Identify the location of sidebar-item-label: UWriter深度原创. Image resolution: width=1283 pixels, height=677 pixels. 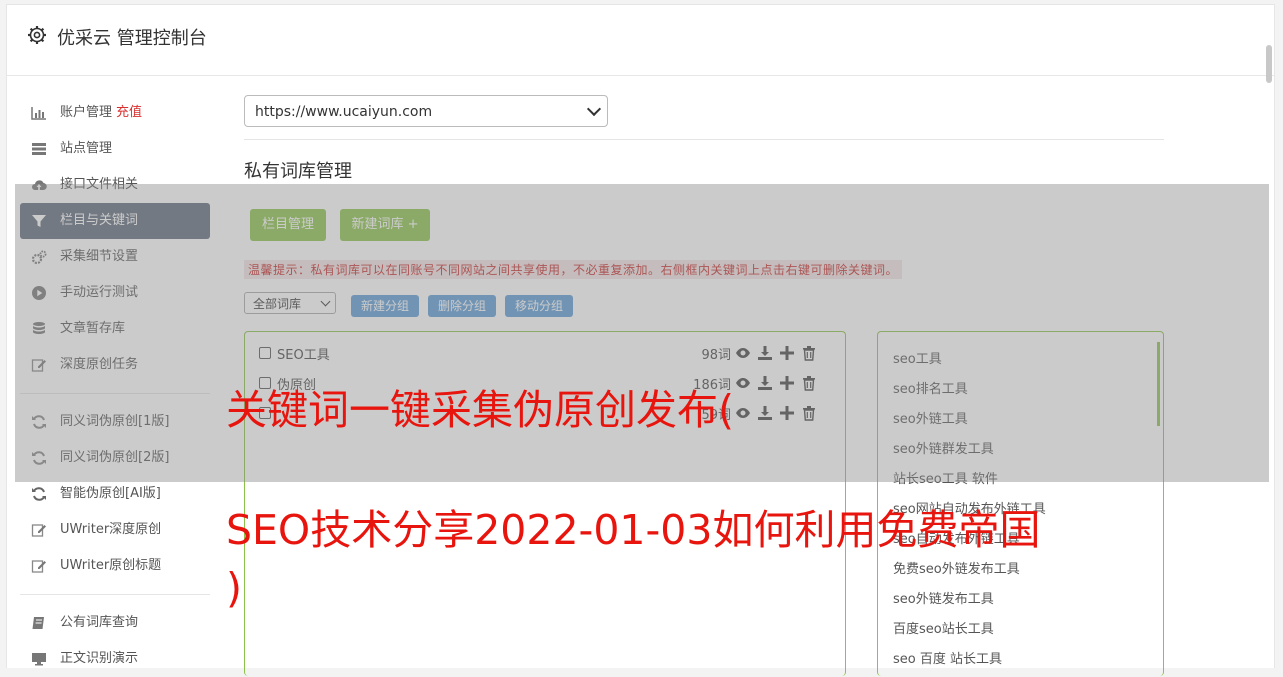
(111, 529).